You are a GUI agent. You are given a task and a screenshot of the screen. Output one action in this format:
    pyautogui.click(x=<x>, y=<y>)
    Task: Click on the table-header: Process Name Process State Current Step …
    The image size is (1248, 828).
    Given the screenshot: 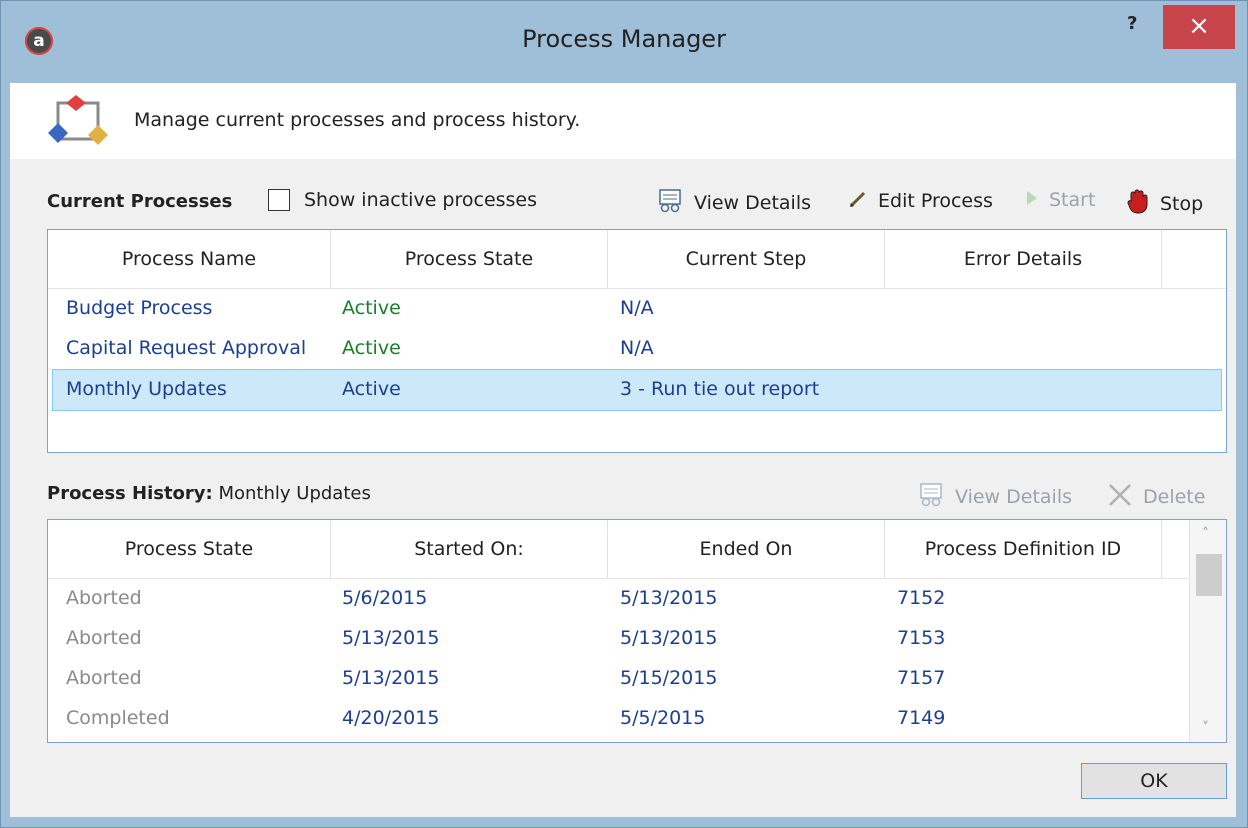 What is the action you would take?
    pyautogui.click(x=637, y=259)
    